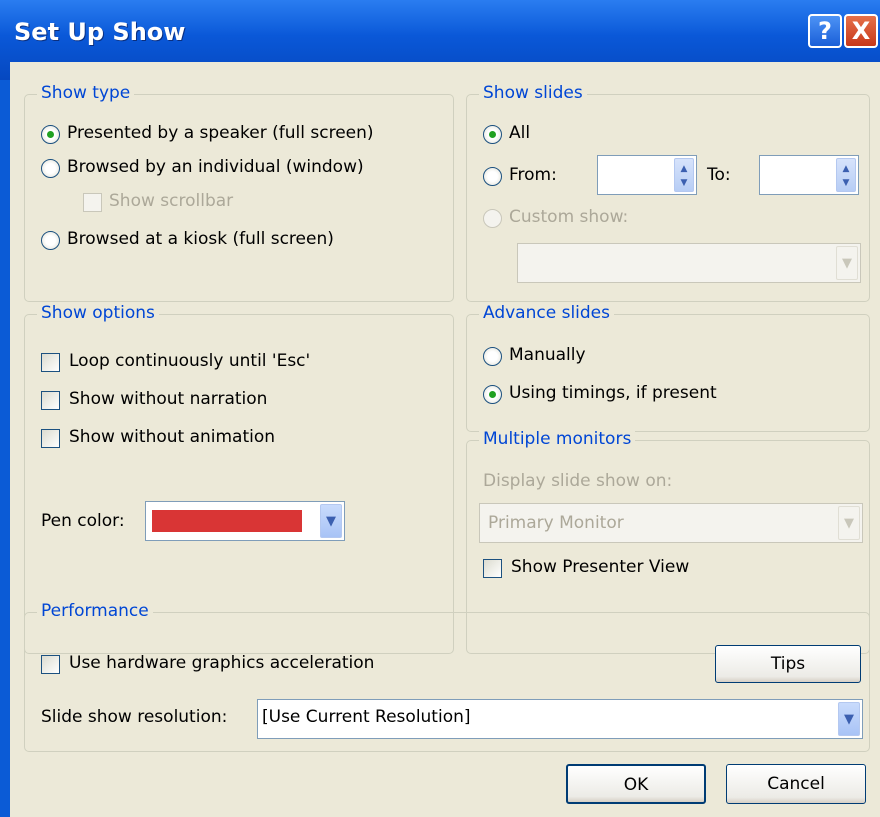 The width and height of the screenshot is (880, 817). I want to click on checkbox-label: Show without animation, so click(172, 437).